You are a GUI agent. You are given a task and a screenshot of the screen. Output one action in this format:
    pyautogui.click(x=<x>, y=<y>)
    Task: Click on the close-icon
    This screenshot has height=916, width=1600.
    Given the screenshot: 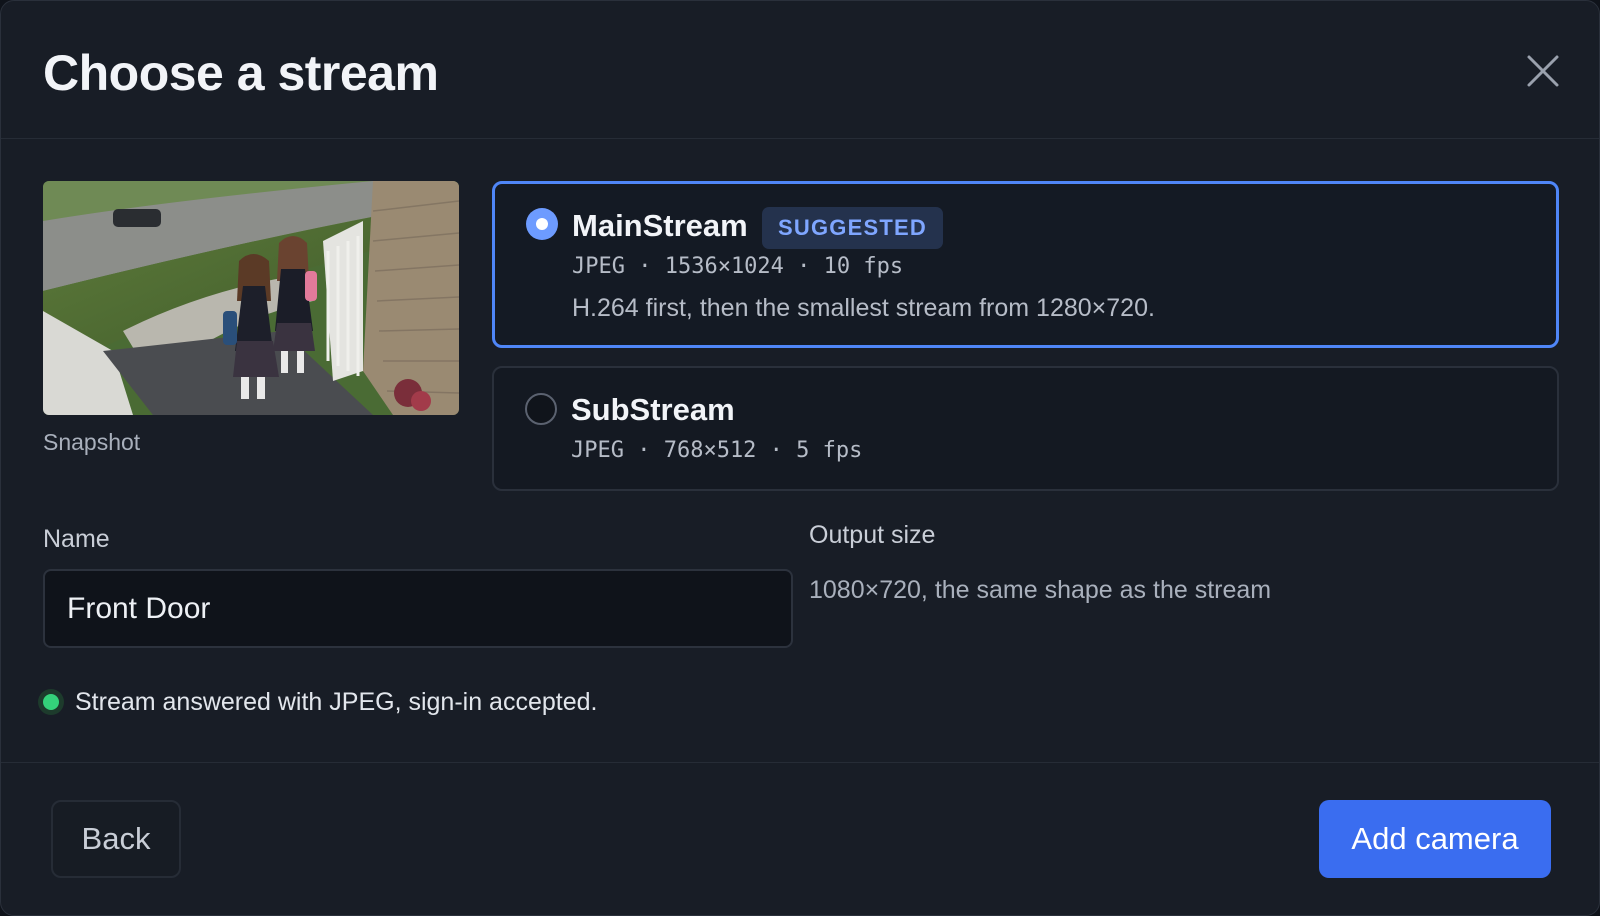 What is the action you would take?
    pyautogui.click(x=1543, y=71)
    